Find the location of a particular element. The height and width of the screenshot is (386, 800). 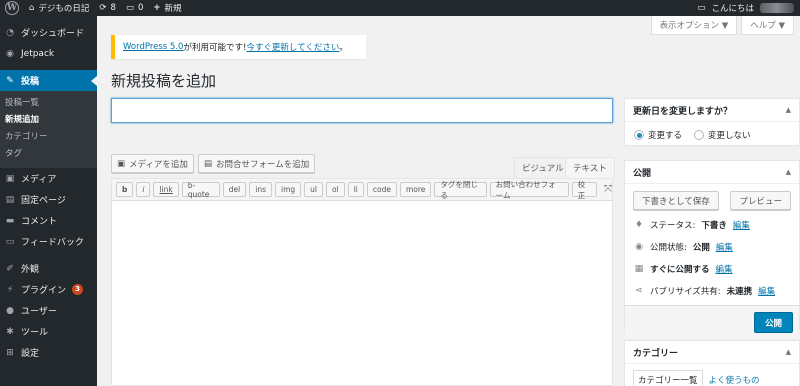

menu-media: ▣ メディア is located at coordinates (48, 178).